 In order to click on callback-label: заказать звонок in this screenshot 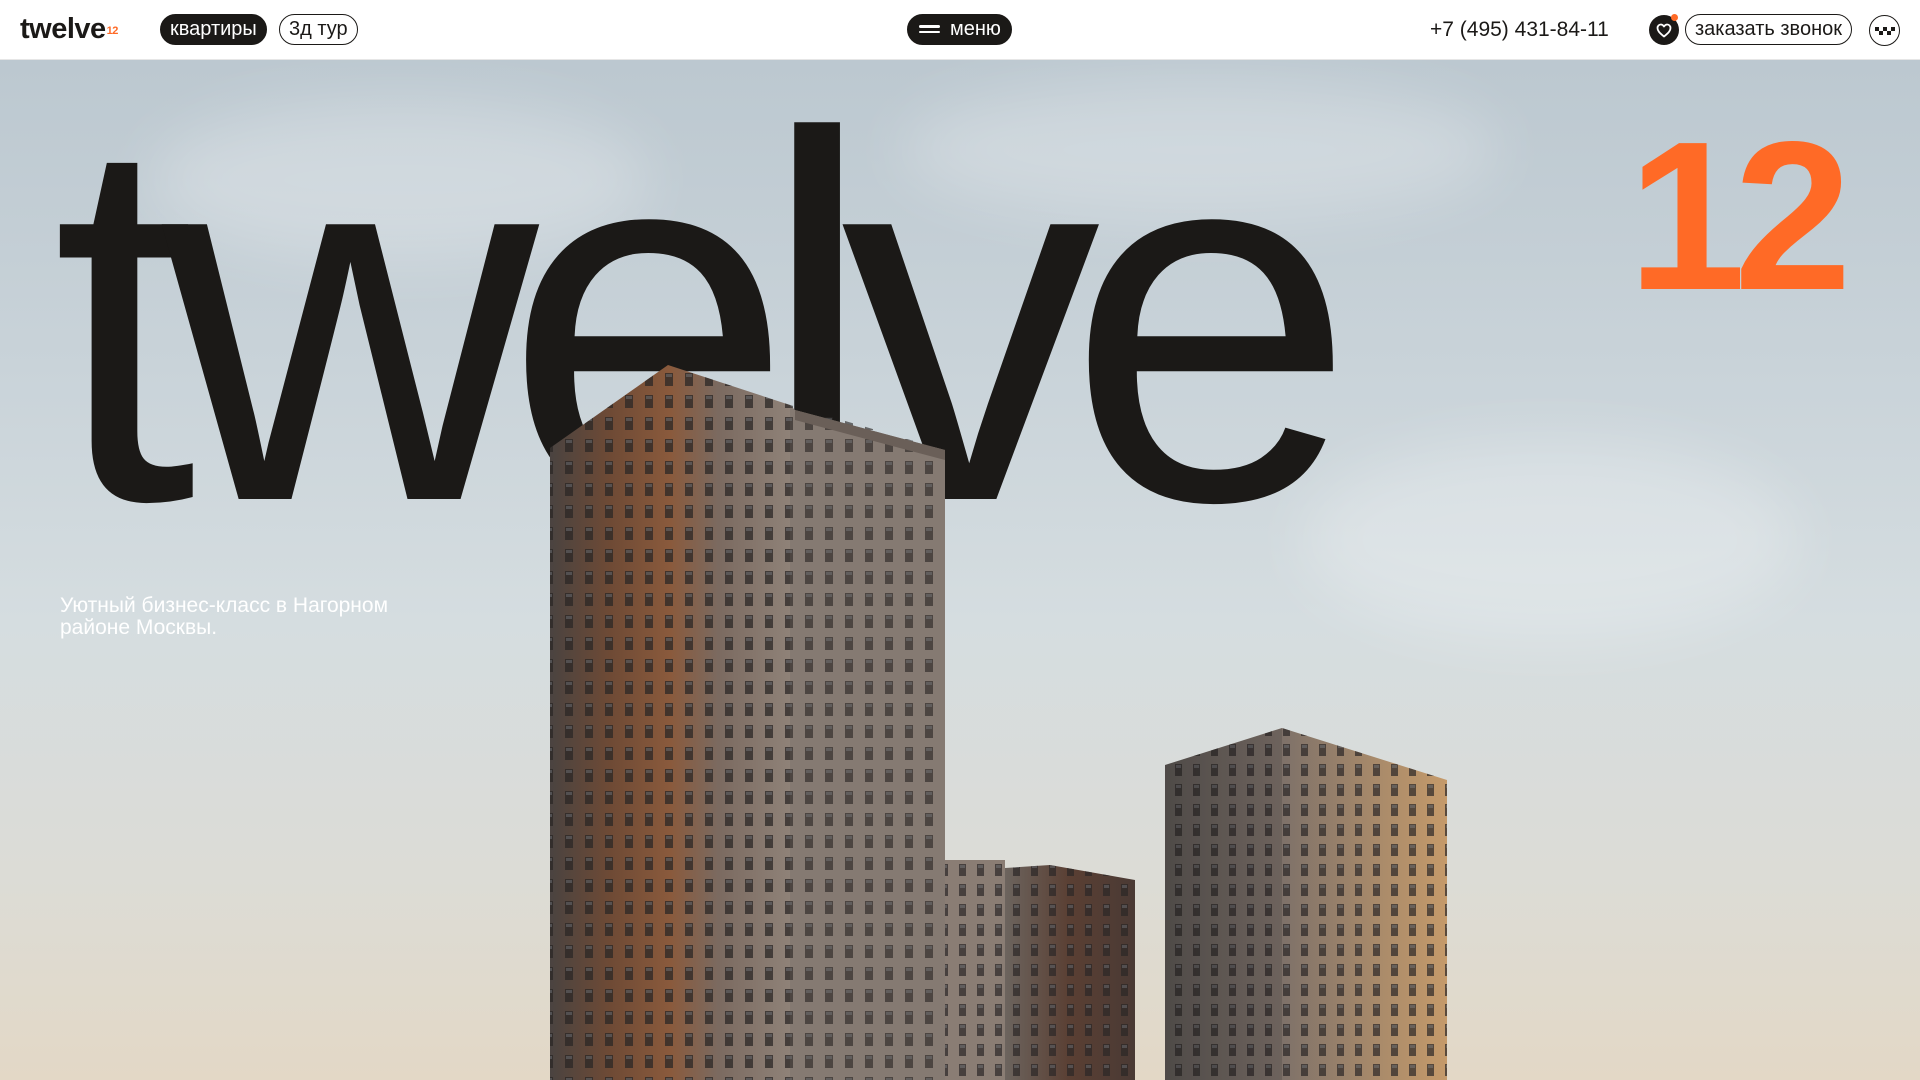, I will do `click(1768, 29)`.